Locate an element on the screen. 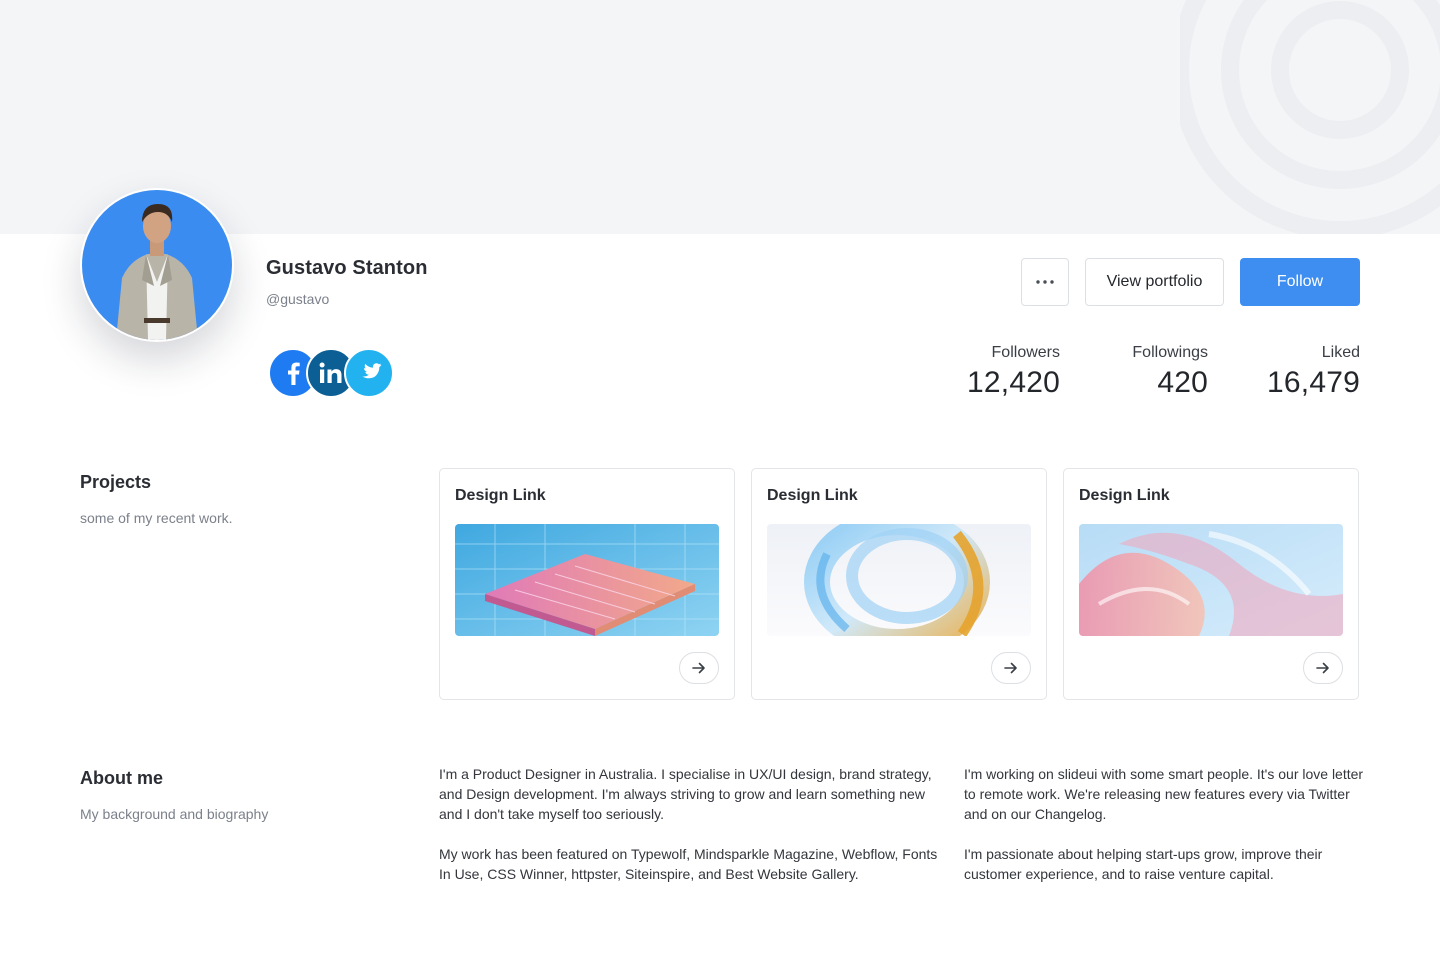  avatar-photo is located at coordinates (157, 265).